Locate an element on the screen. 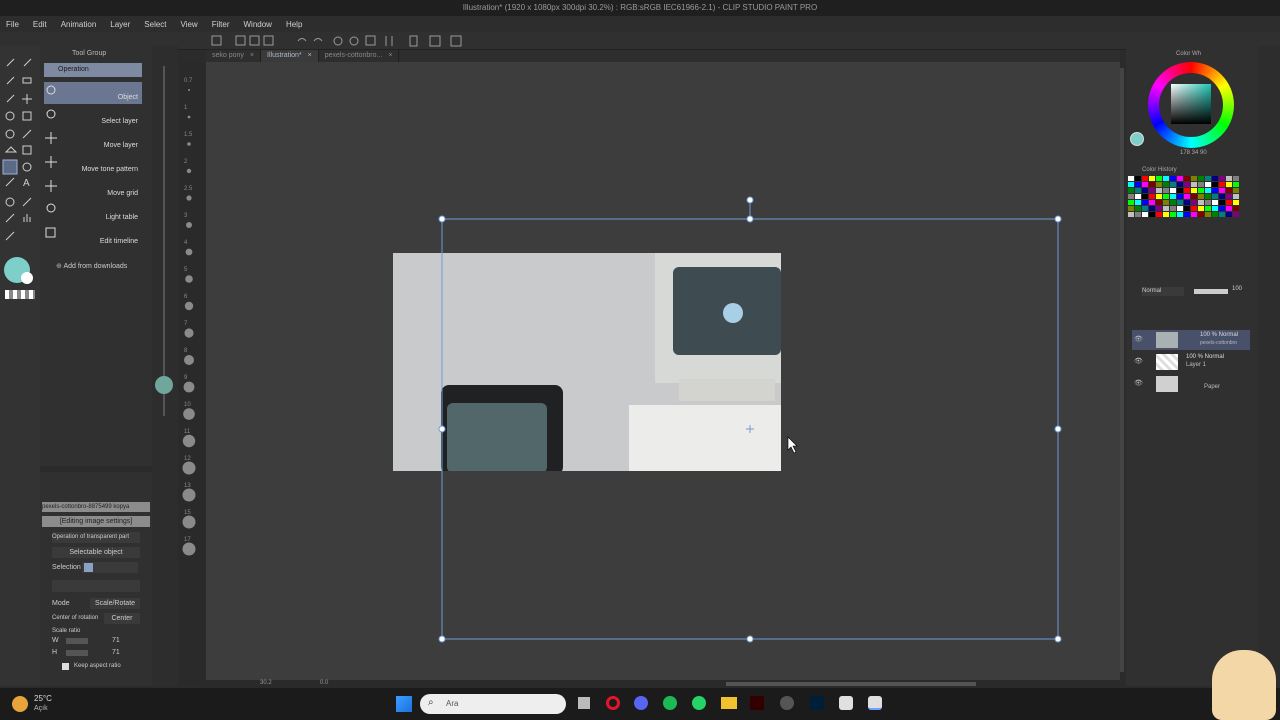  layer-opacity-slider is located at coordinates (1211, 291).